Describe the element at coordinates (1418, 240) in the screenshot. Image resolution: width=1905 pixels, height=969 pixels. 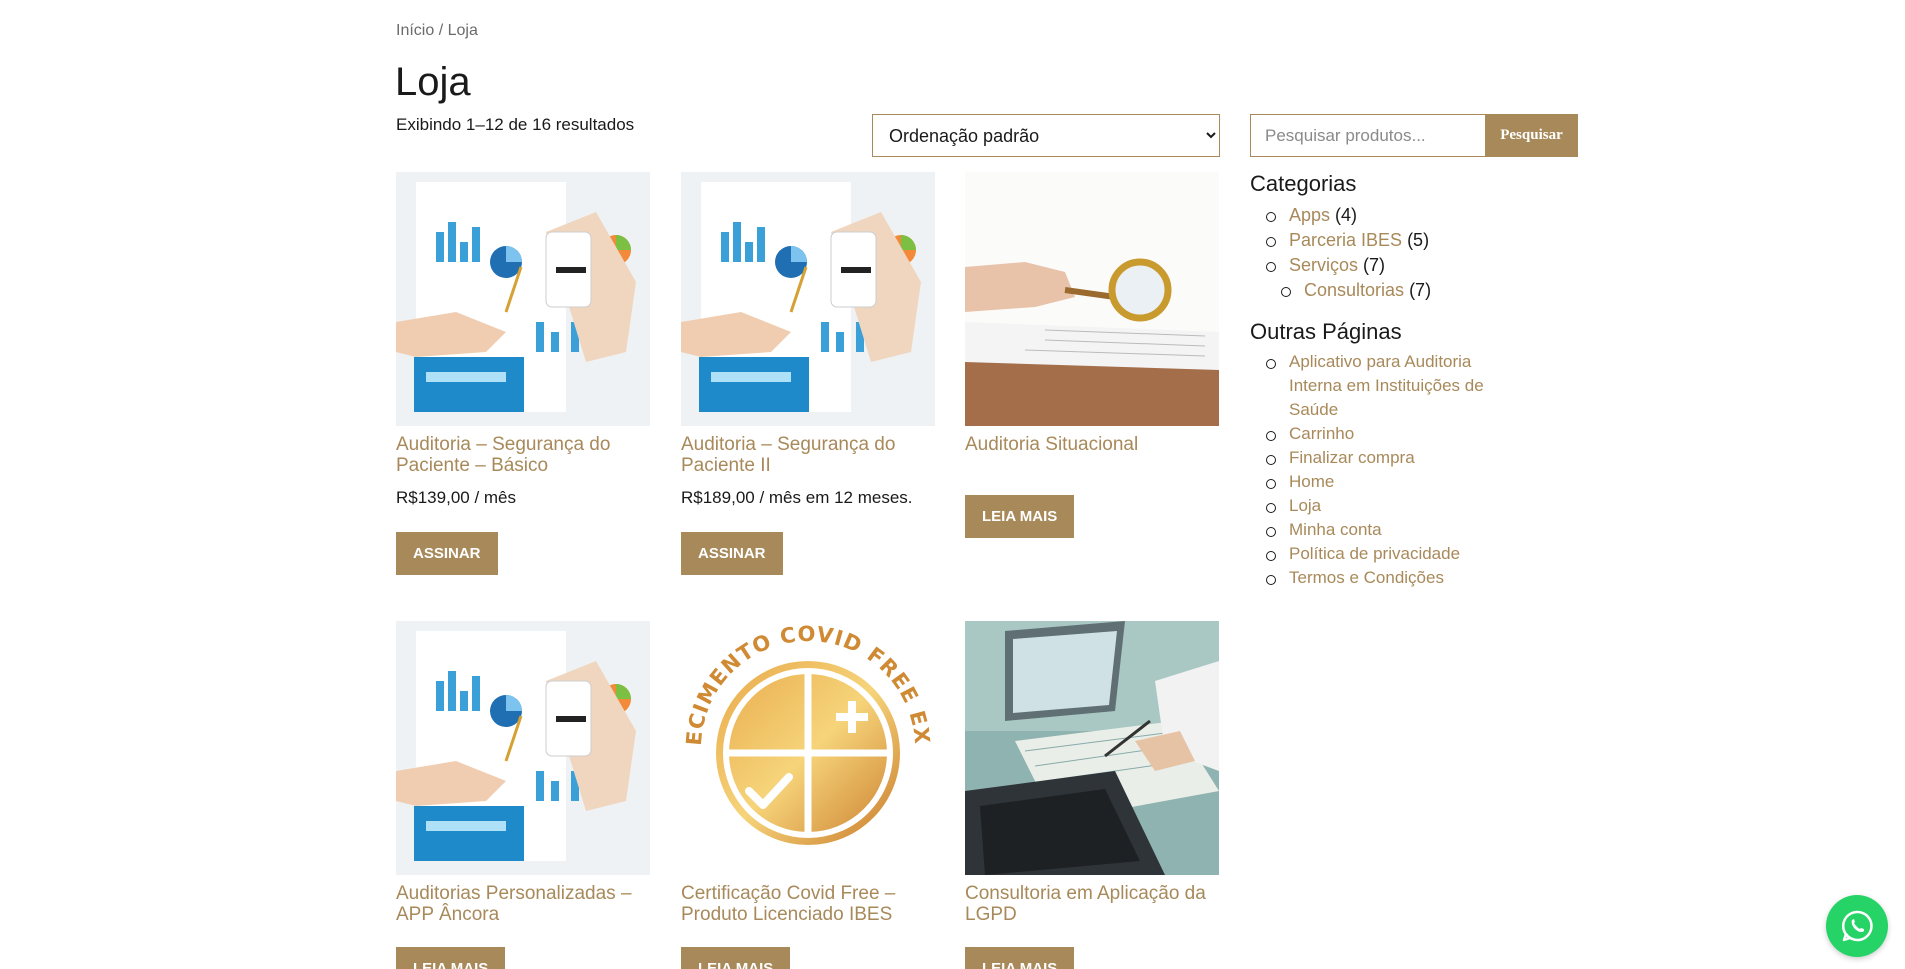
I see `category-count: (5)` at that location.